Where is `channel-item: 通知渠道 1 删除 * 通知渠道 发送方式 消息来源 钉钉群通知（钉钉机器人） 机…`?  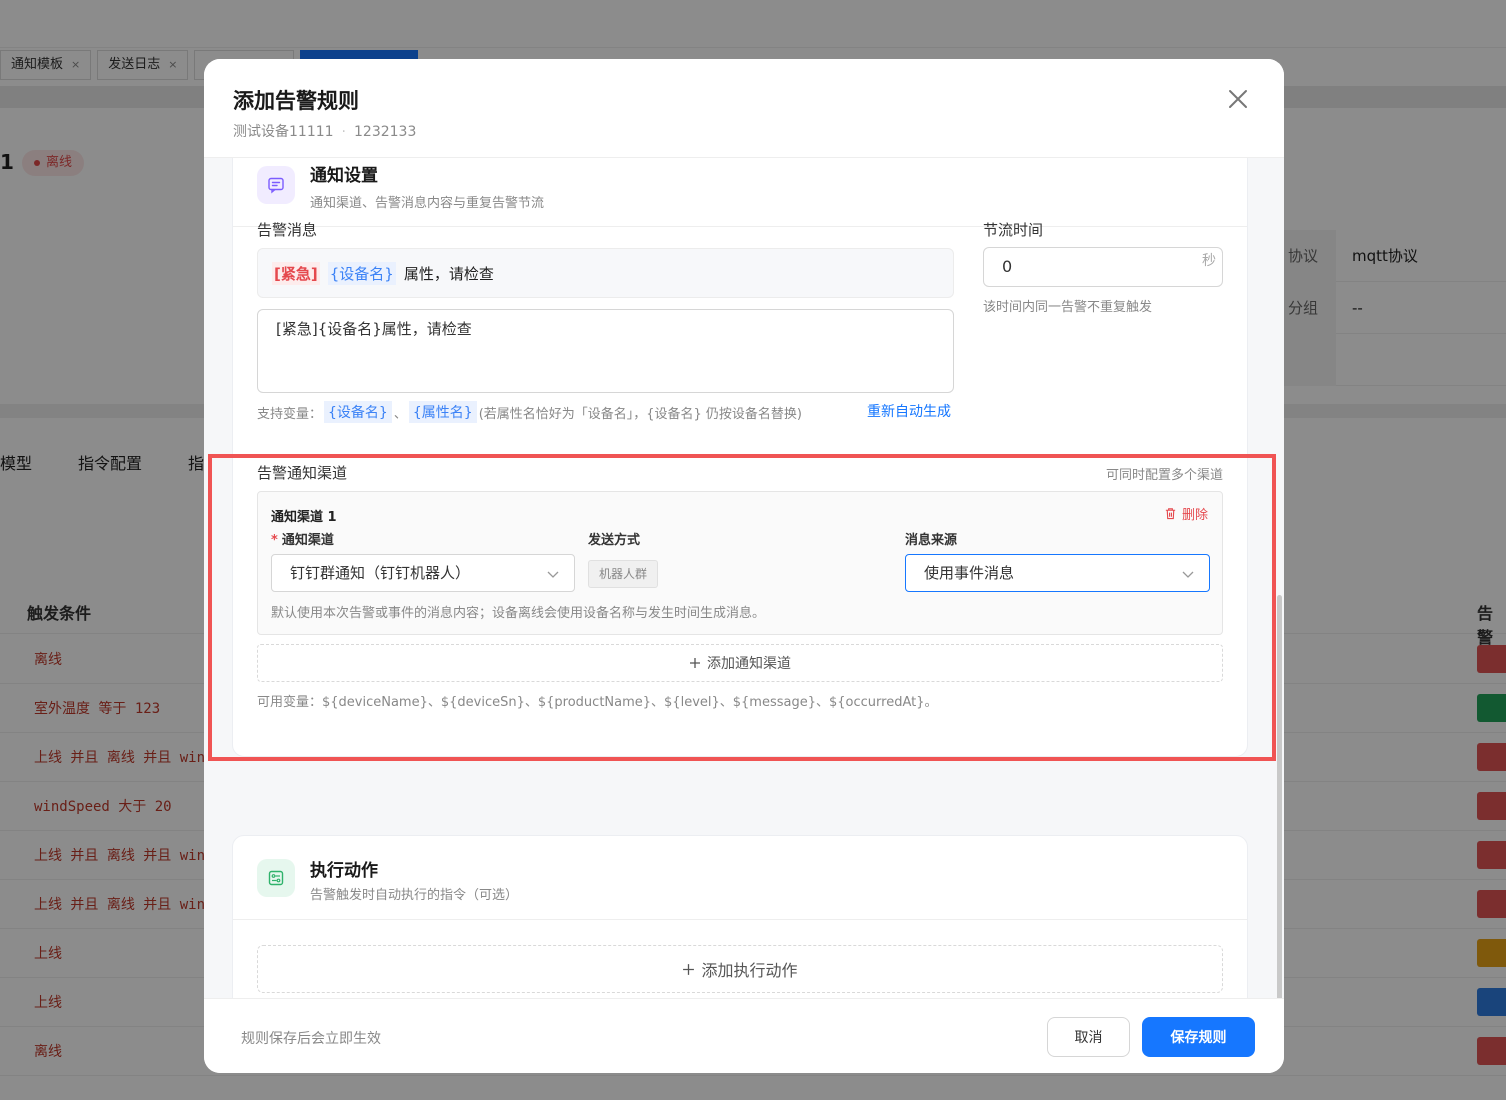
channel-item: 通知渠道 1 删除 * 通知渠道 发送方式 消息来源 钉钉群通知（钉钉机器人） 机… is located at coordinates (740, 563).